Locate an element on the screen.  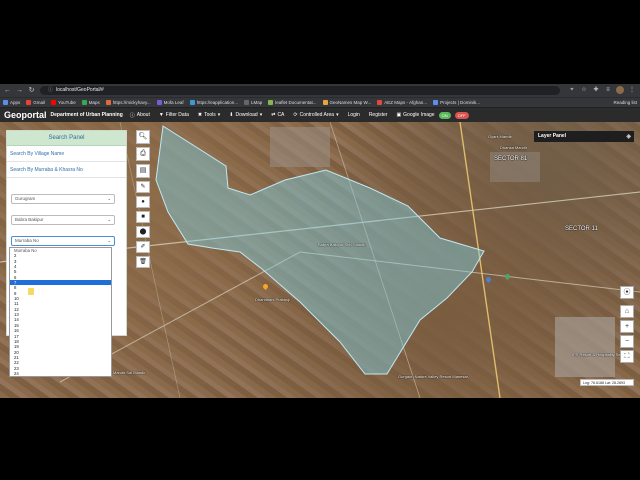
nav-label: Download is located at coordinates (246, 115).